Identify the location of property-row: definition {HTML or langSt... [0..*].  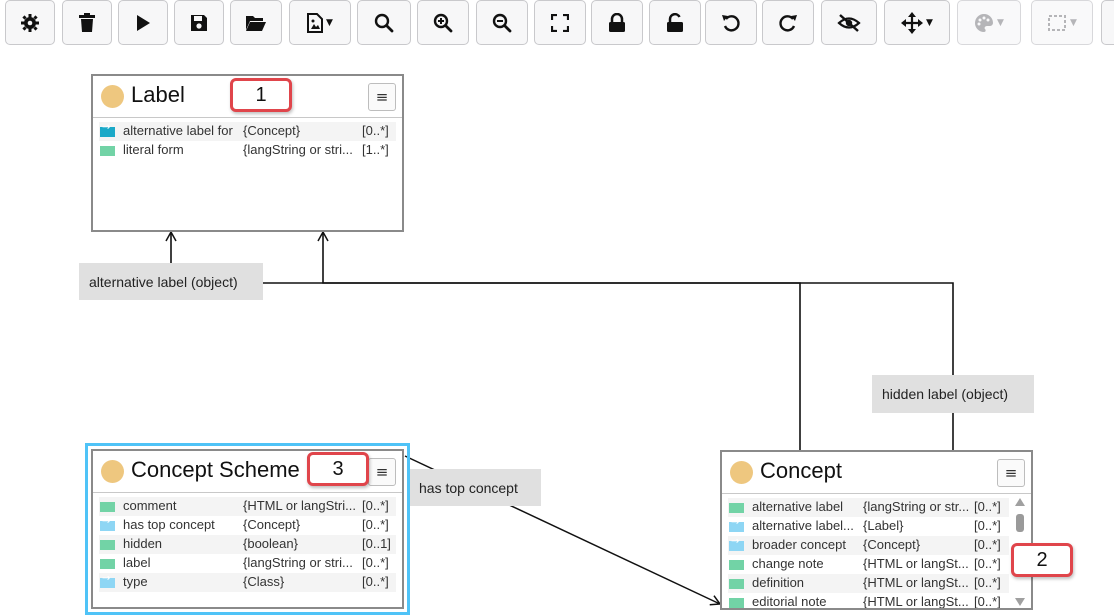
(868, 583).